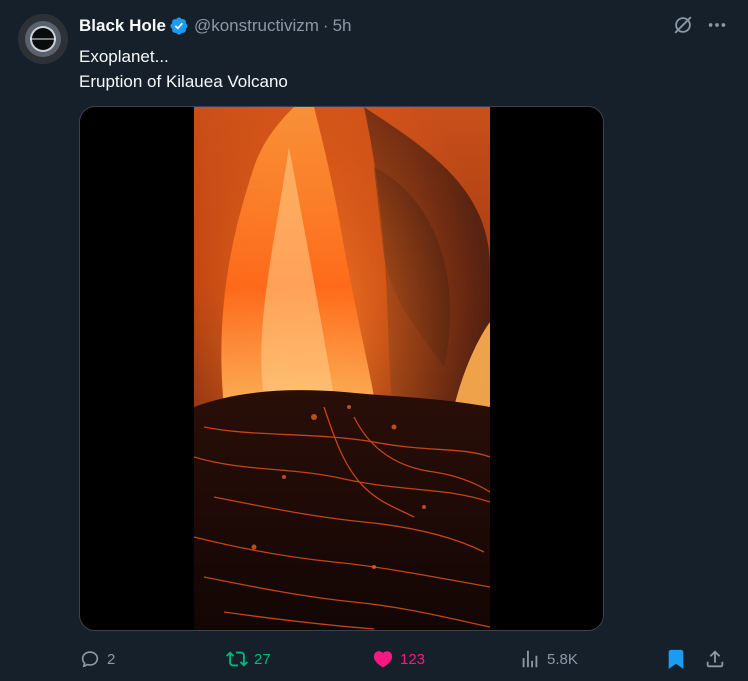  I want to click on views-chart-icon, so click(530, 659).